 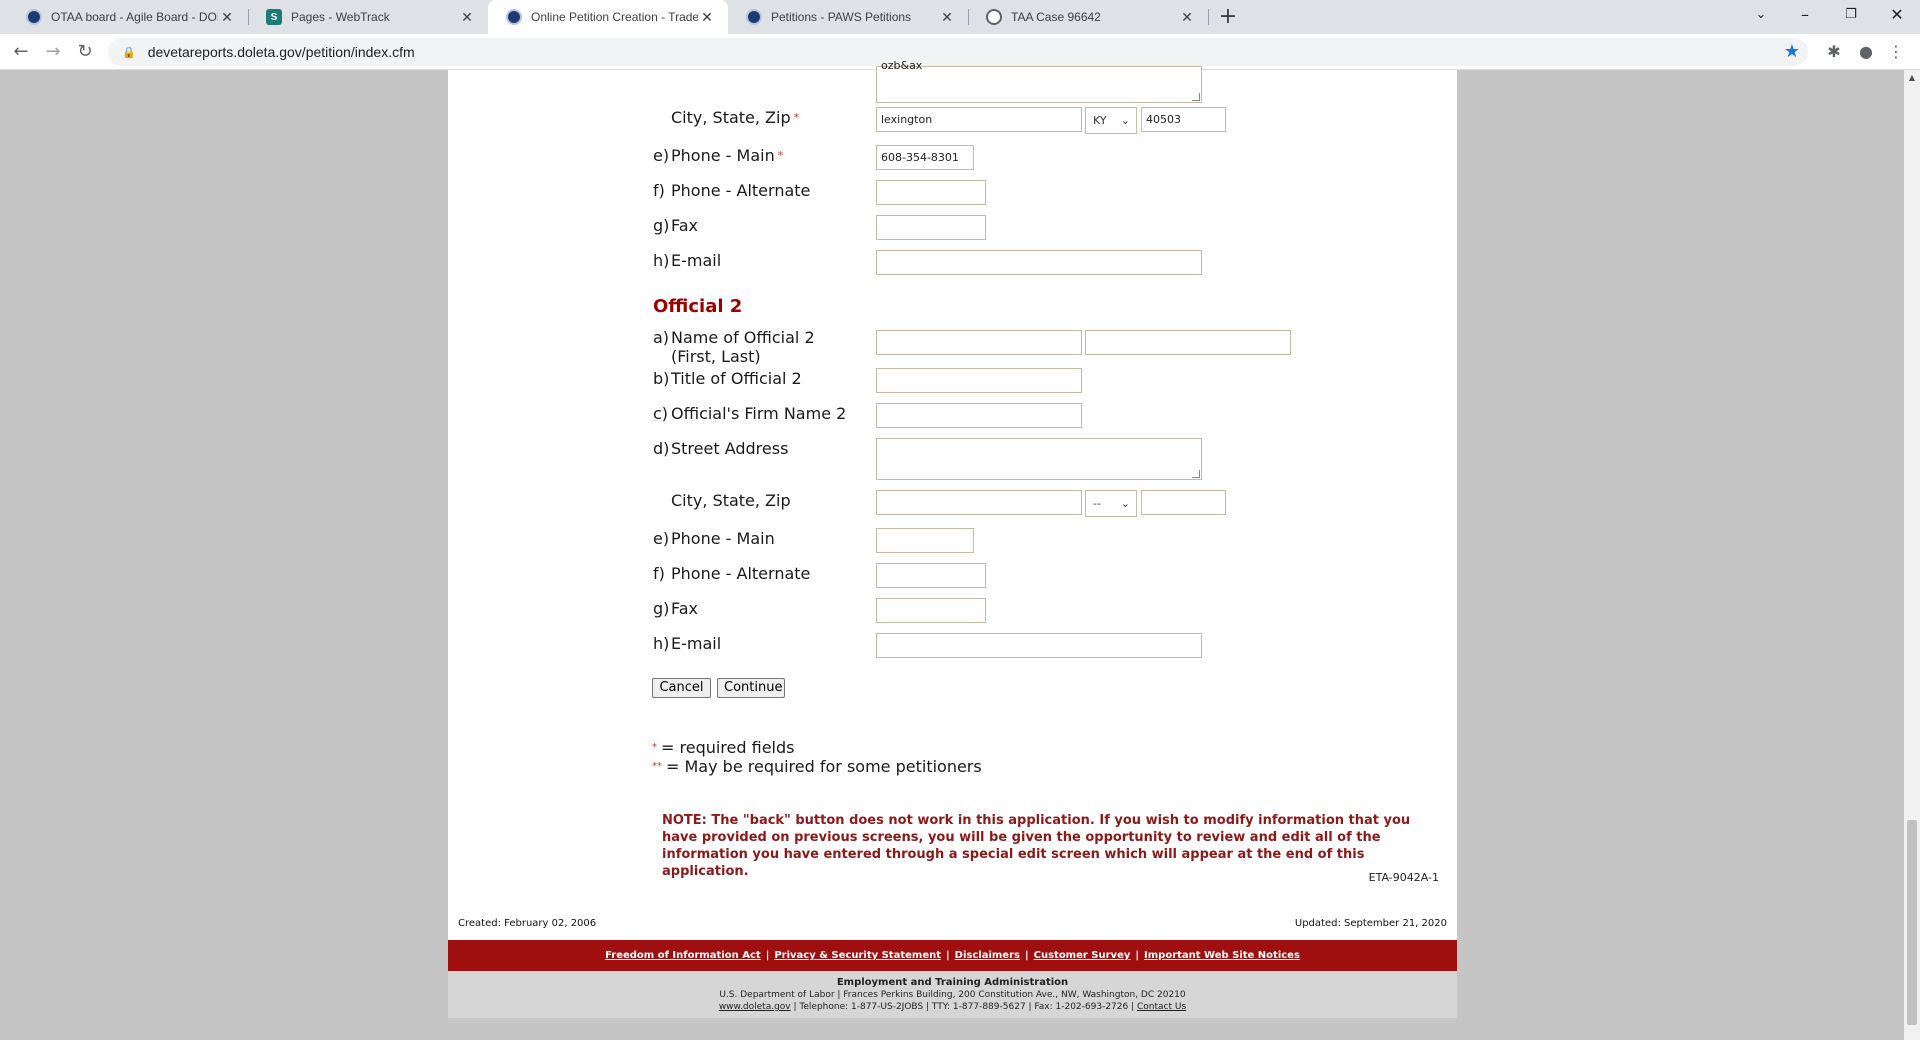 I want to click on official2-fax-input, so click(x=931, y=610).